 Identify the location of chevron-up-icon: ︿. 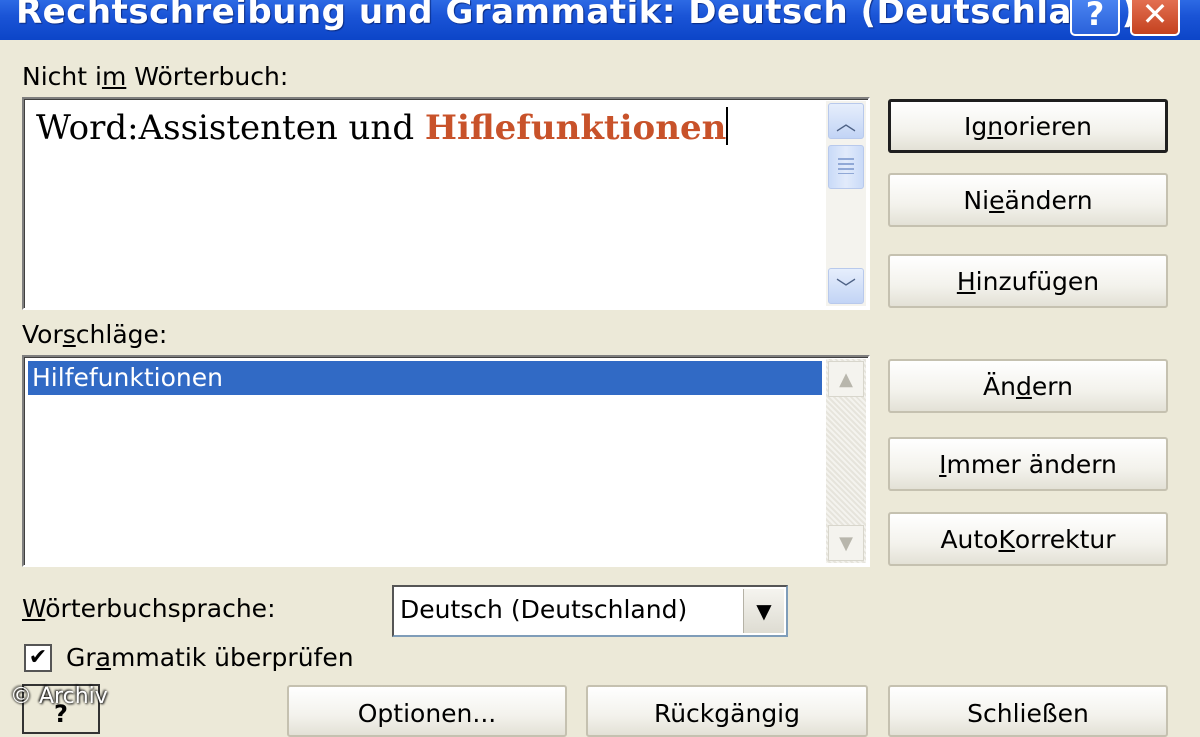
(846, 122).